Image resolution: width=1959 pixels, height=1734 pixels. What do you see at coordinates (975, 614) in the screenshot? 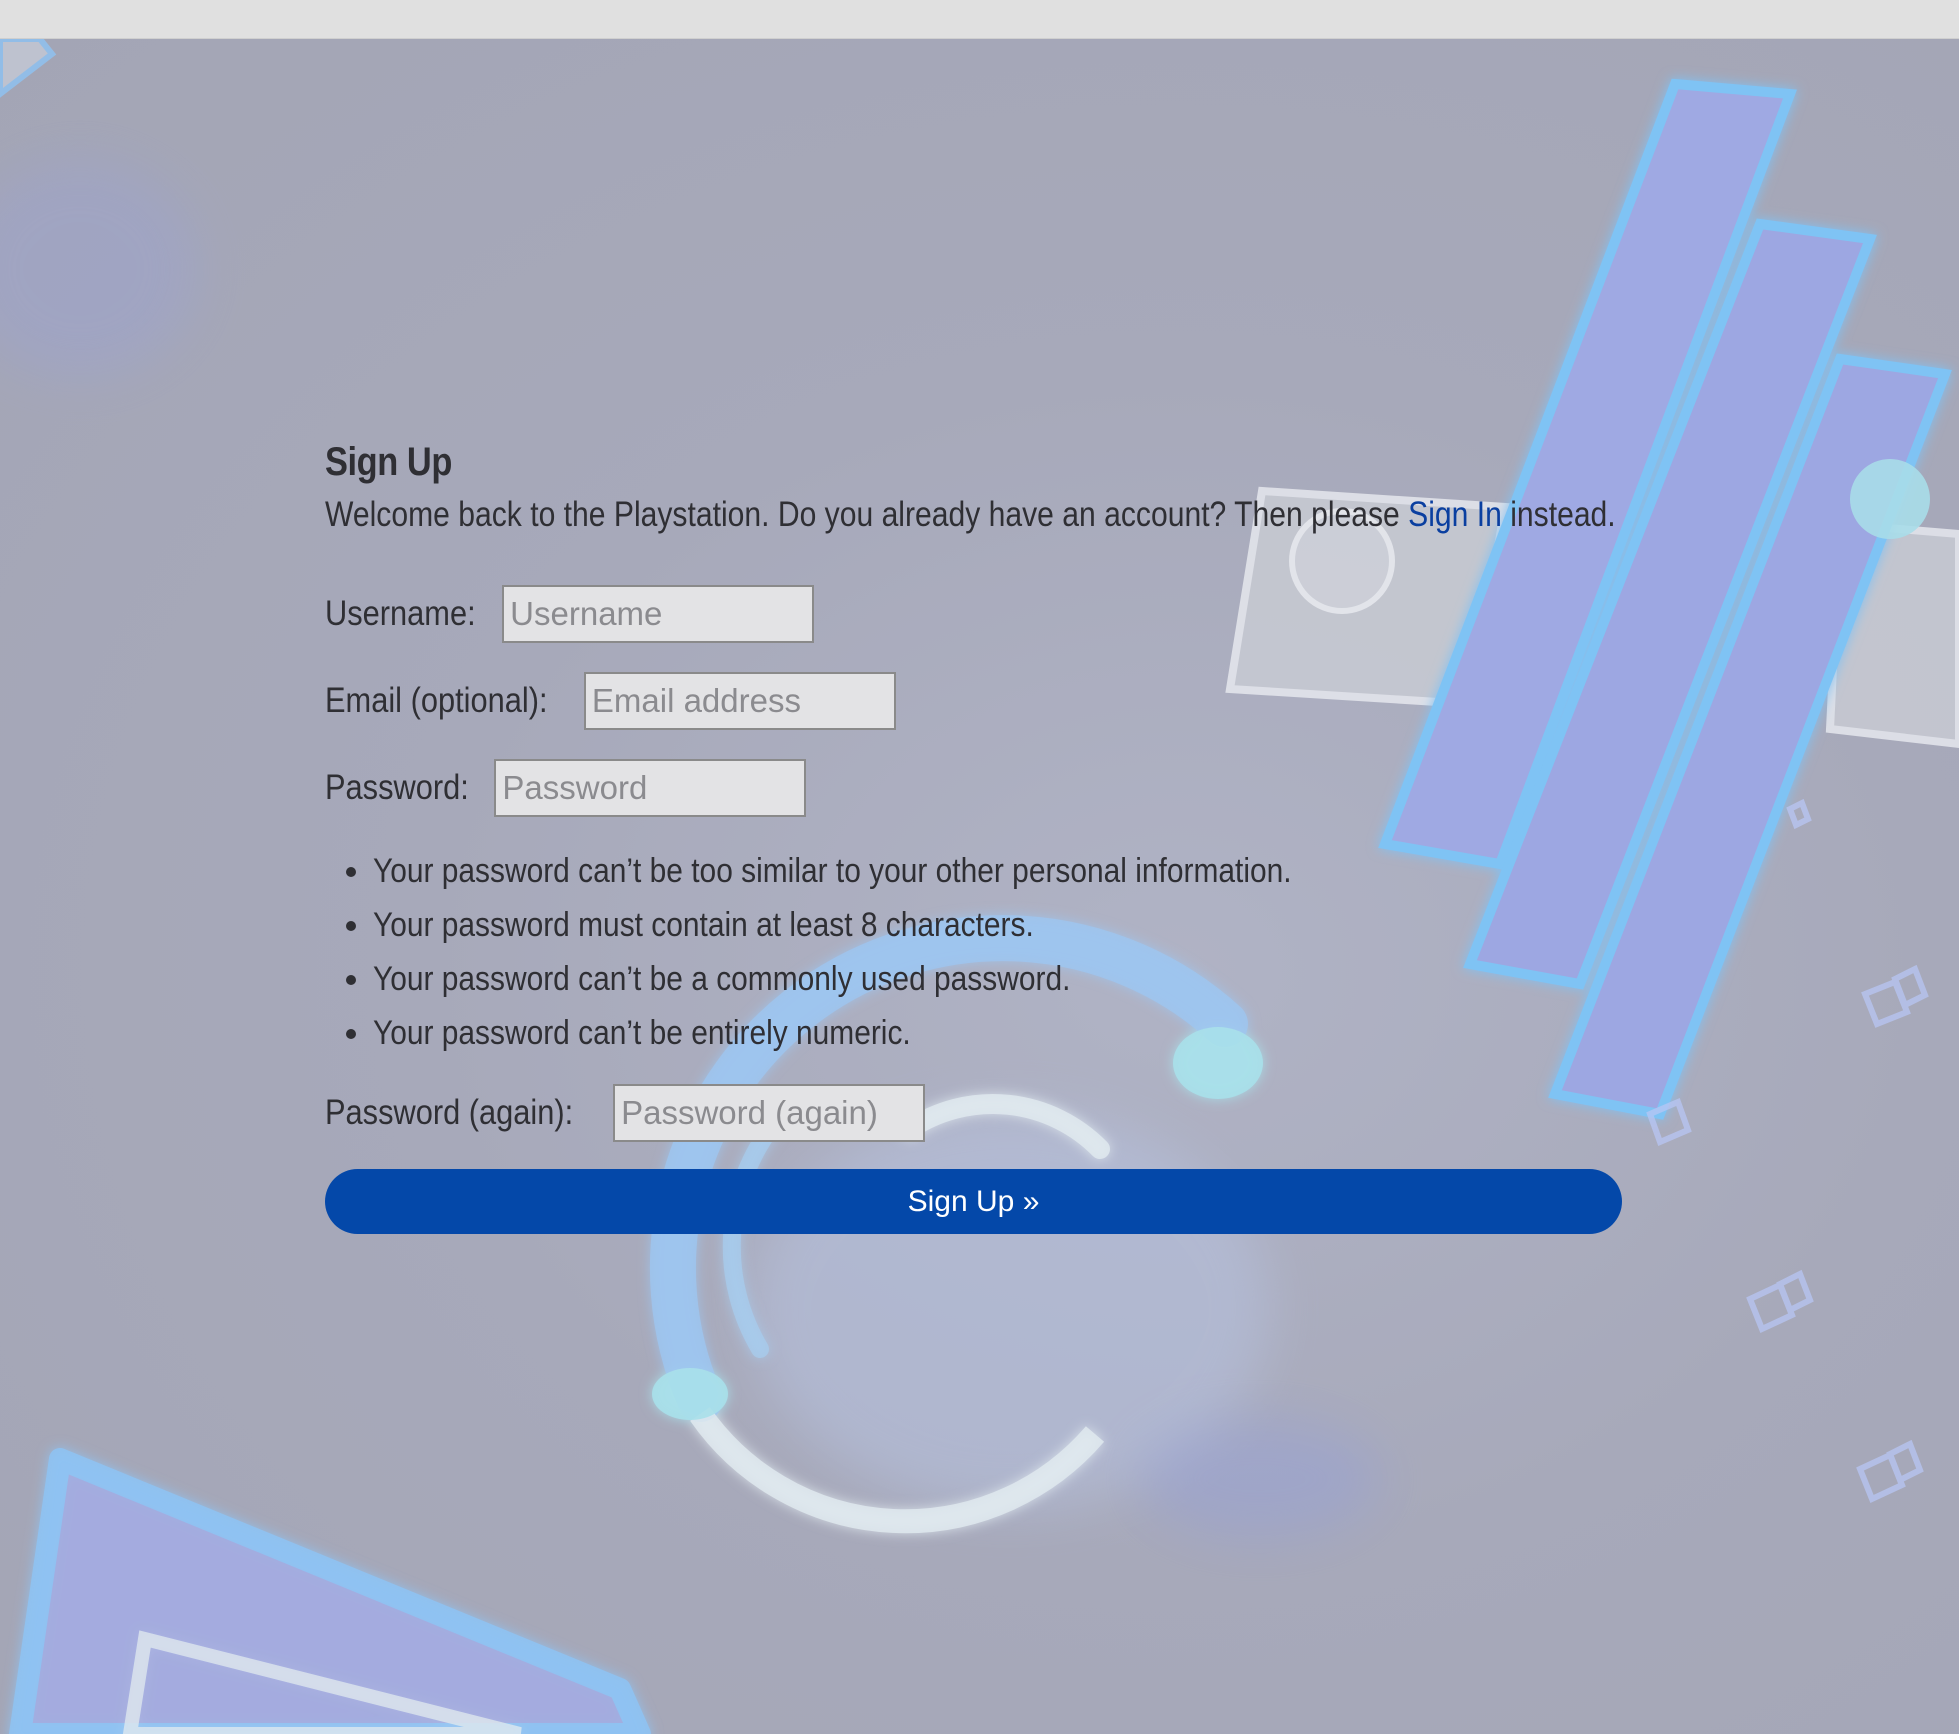
I see `username-row: Username:` at bounding box center [975, 614].